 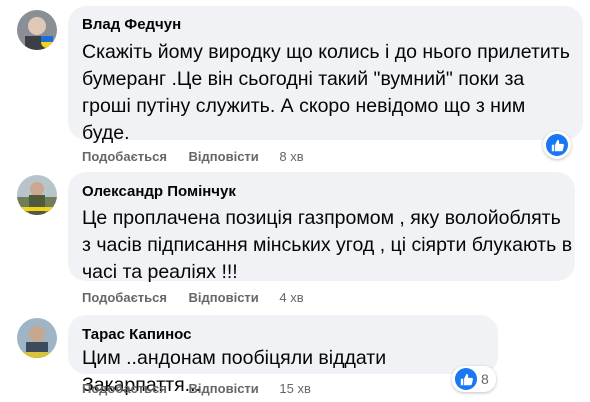 I want to click on comment-timestamp: 4 хв, so click(x=291, y=297).